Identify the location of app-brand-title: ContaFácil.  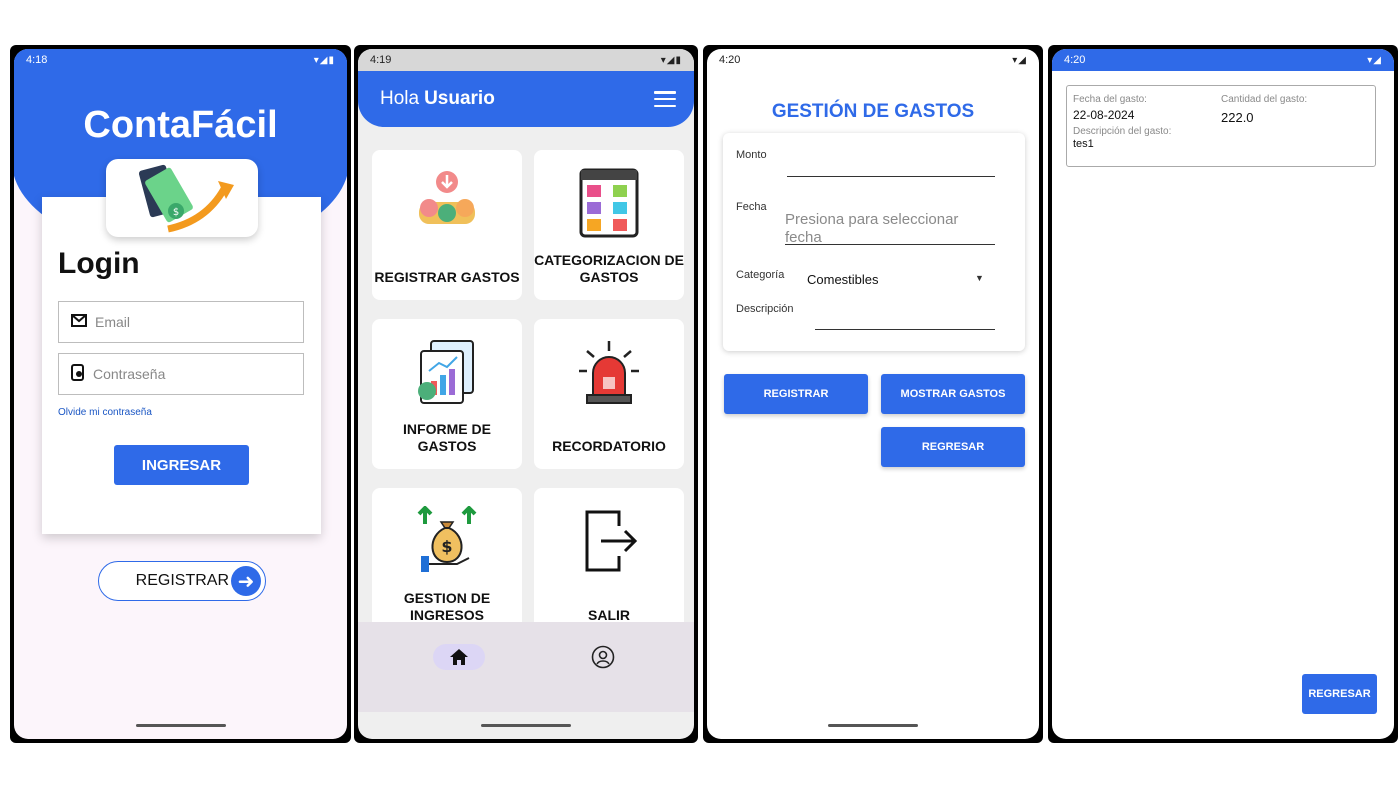
(180, 125).